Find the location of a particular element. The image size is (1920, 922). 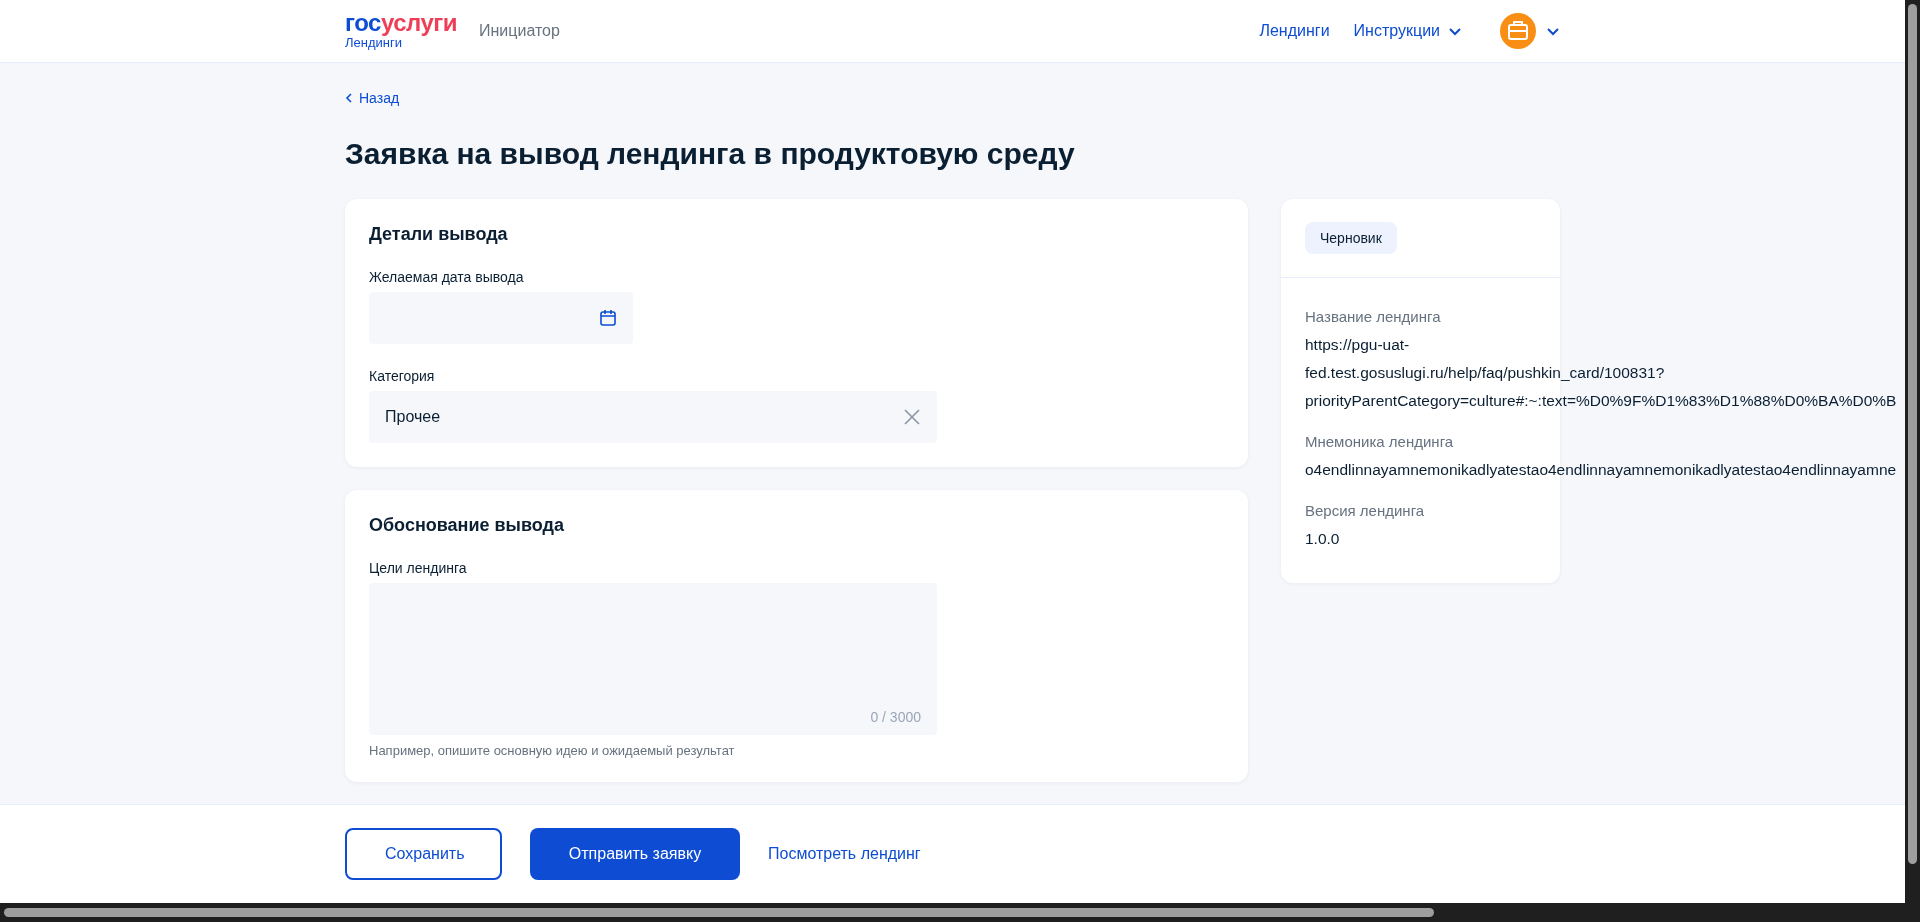

info-label: Название лендинга is located at coordinates (1373, 316).